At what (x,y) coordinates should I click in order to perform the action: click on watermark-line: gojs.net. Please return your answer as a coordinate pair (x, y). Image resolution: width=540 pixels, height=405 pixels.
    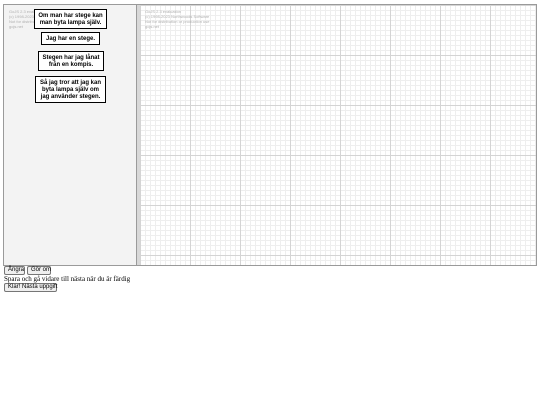
    Looking at the image, I should click on (152, 26).